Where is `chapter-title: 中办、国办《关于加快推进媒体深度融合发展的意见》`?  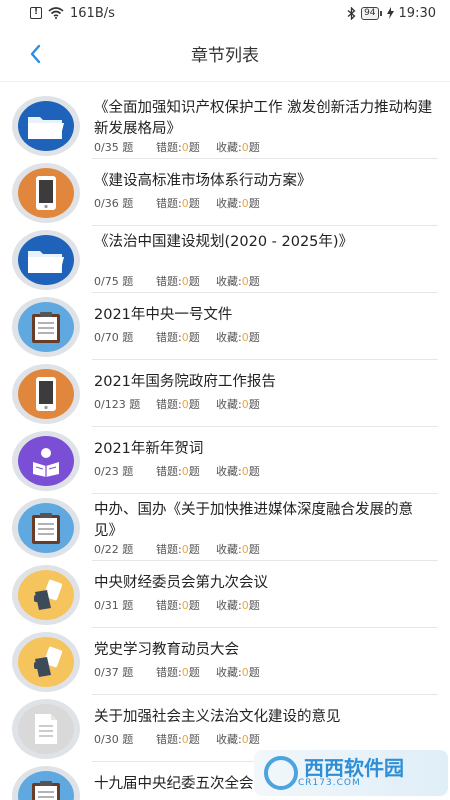 chapter-title: 中办、国办《关于加快推进媒体深度融合发展的意见》 is located at coordinates (253, 520).